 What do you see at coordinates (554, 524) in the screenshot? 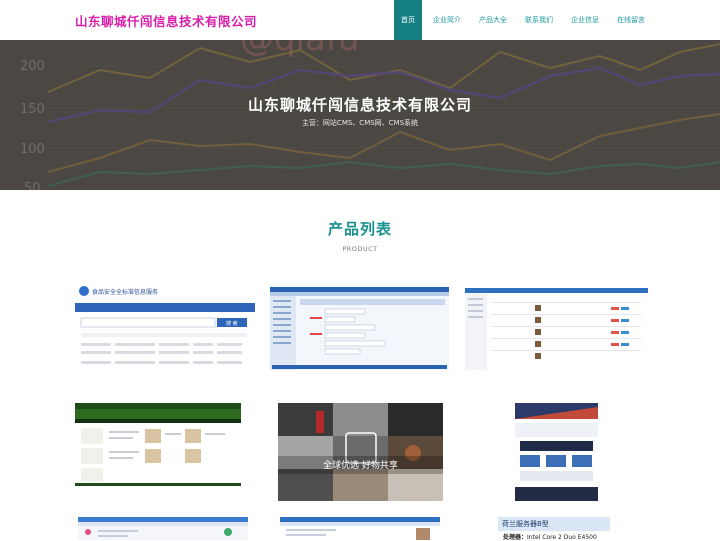
I see `product-server-title: 荷兰服务器B型` at bounding box center [554, 524].